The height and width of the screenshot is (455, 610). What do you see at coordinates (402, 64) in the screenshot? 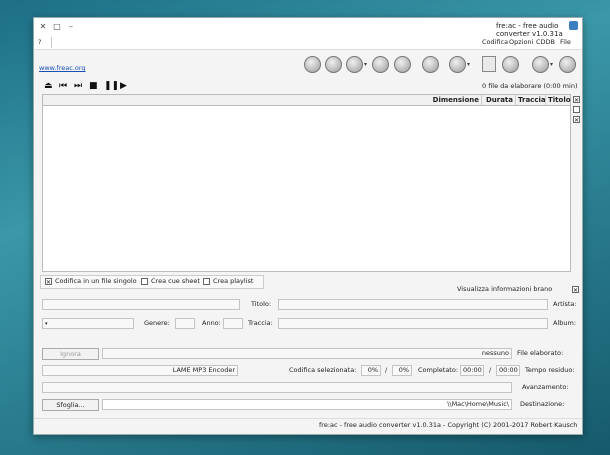
I see `settings-icon` at bounding box center [402, 64].